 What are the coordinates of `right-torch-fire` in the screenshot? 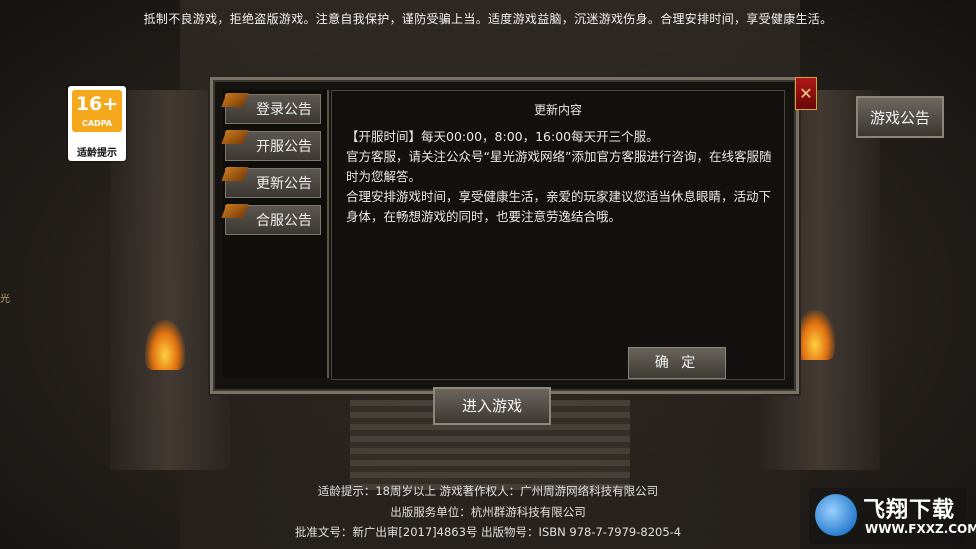 It's located at (815, 335).